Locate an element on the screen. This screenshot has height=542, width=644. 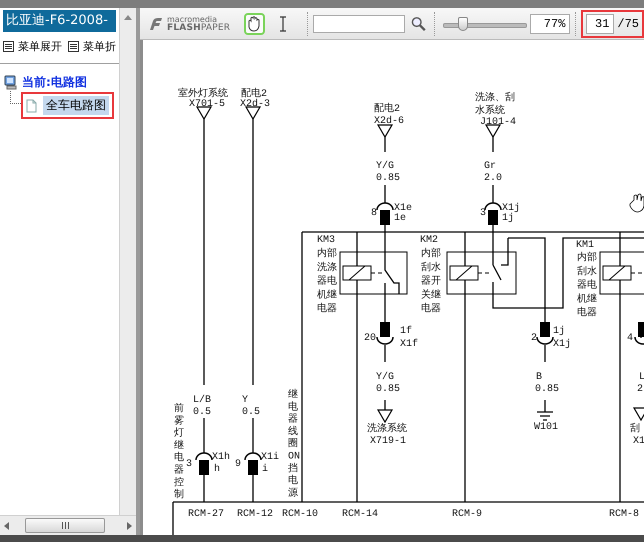
diagram-label: 刮 is located at coordinates (635, 429).